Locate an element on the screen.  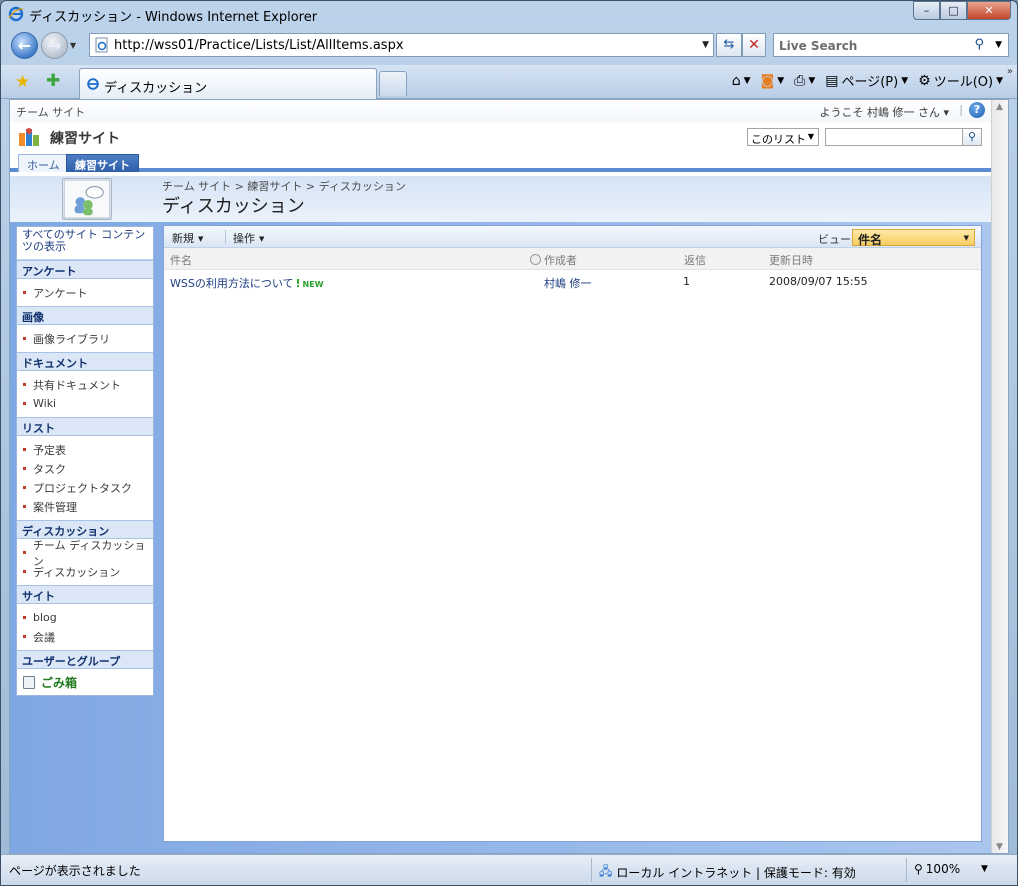
close-window-button: ✕ is located at coordinates (989, 10).